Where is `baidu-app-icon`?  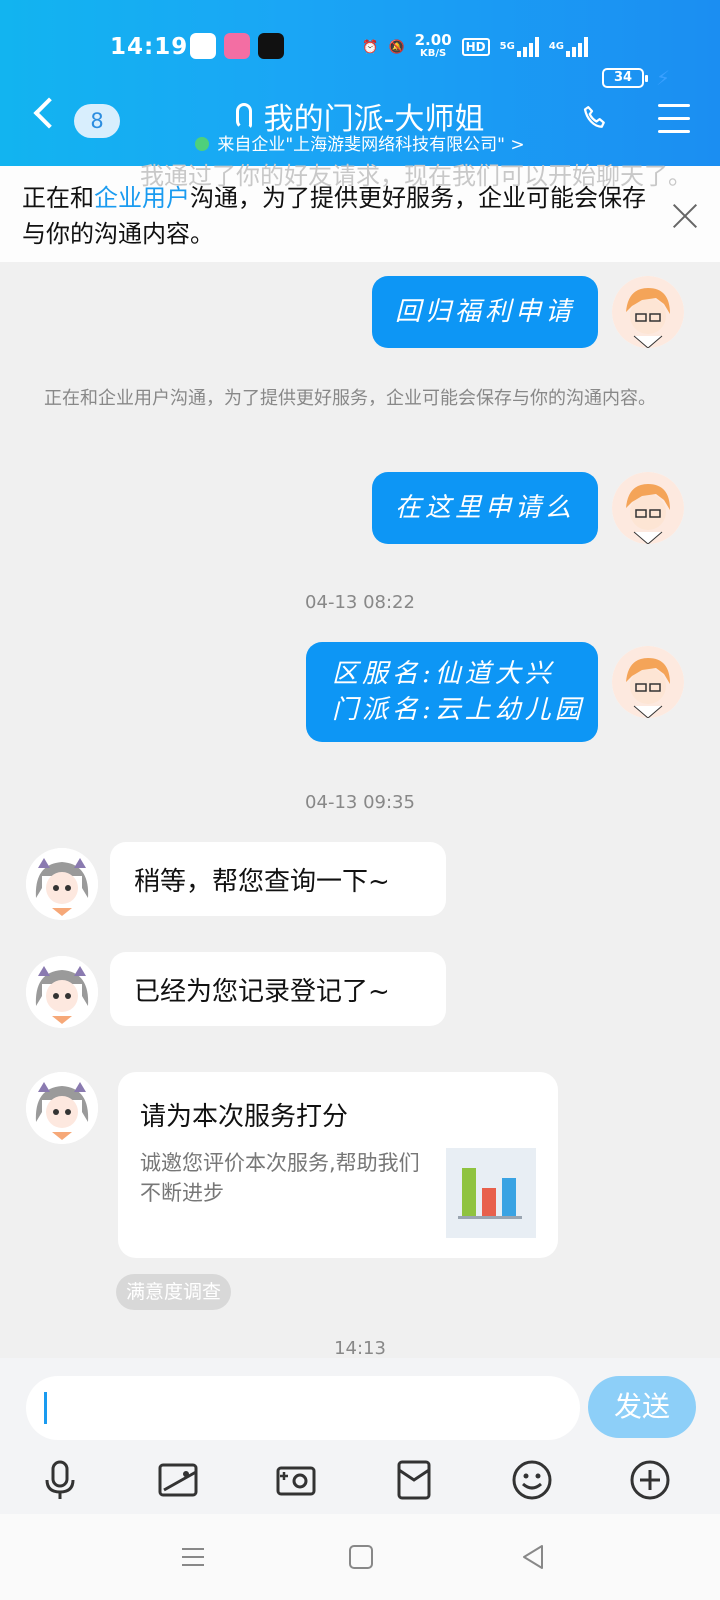
baidu-app-icon is located at coordinates (203, 46).